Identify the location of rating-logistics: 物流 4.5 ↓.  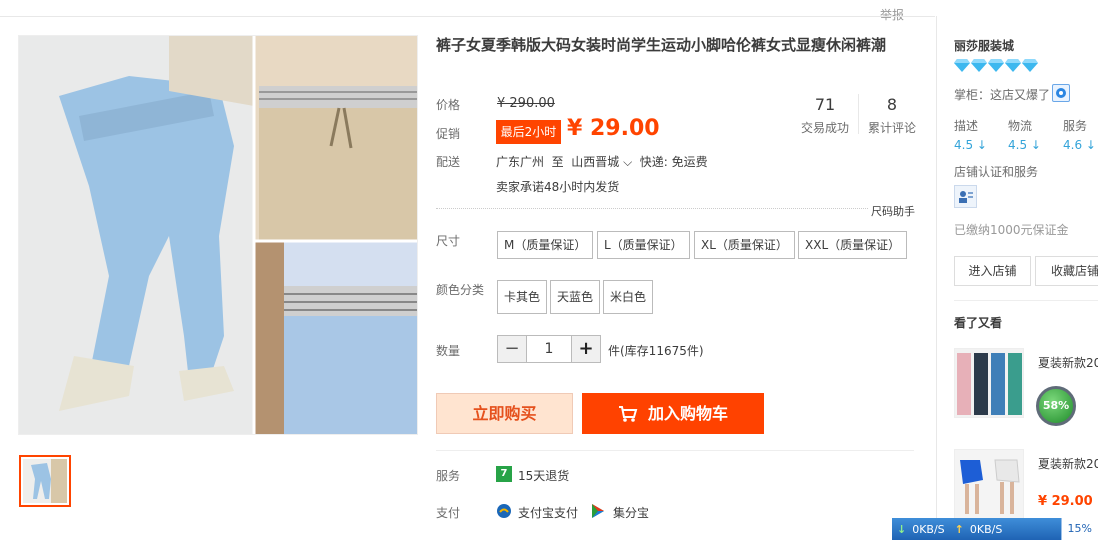
(1033, 134).